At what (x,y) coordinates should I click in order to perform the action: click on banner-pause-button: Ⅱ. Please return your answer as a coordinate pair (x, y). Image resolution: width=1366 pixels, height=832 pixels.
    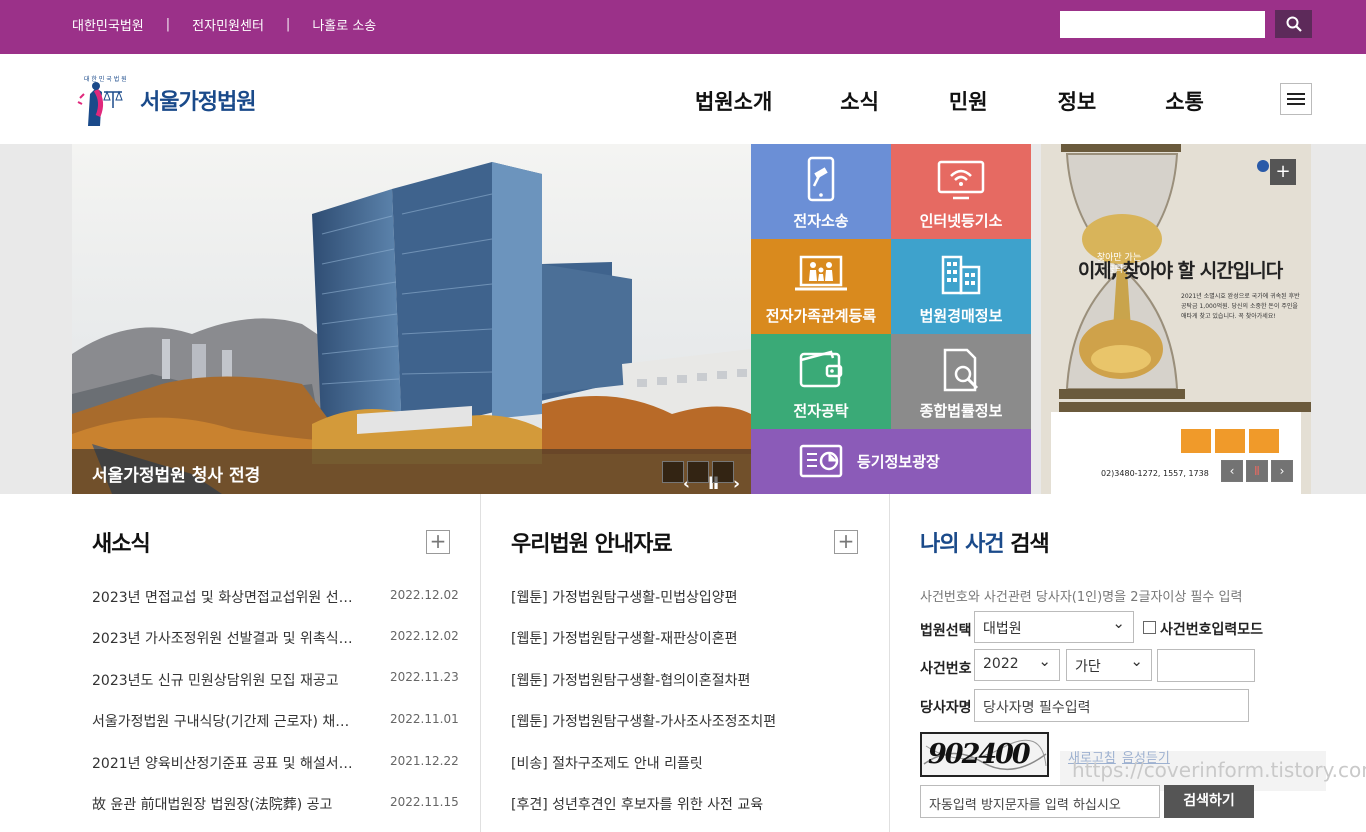
    Looking at the image, I should click on (1257, 471).